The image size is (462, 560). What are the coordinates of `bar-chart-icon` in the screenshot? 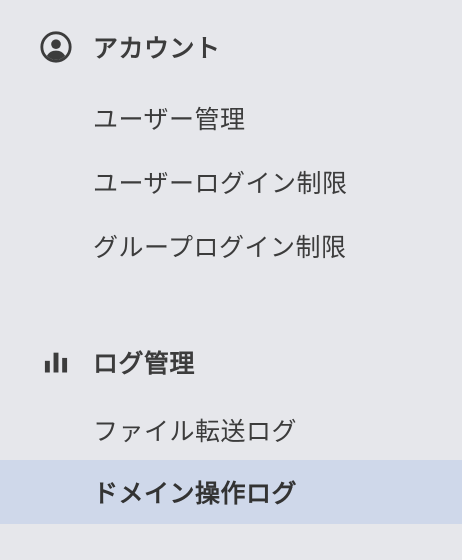 It's located at (56, 362).